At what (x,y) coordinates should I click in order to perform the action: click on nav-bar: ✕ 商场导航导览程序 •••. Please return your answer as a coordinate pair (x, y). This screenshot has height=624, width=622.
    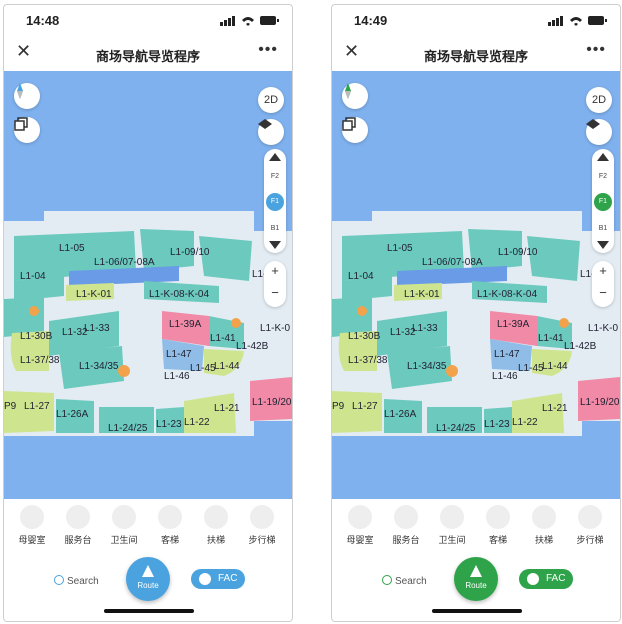
    Looking at the image, I should click on (148, 54).